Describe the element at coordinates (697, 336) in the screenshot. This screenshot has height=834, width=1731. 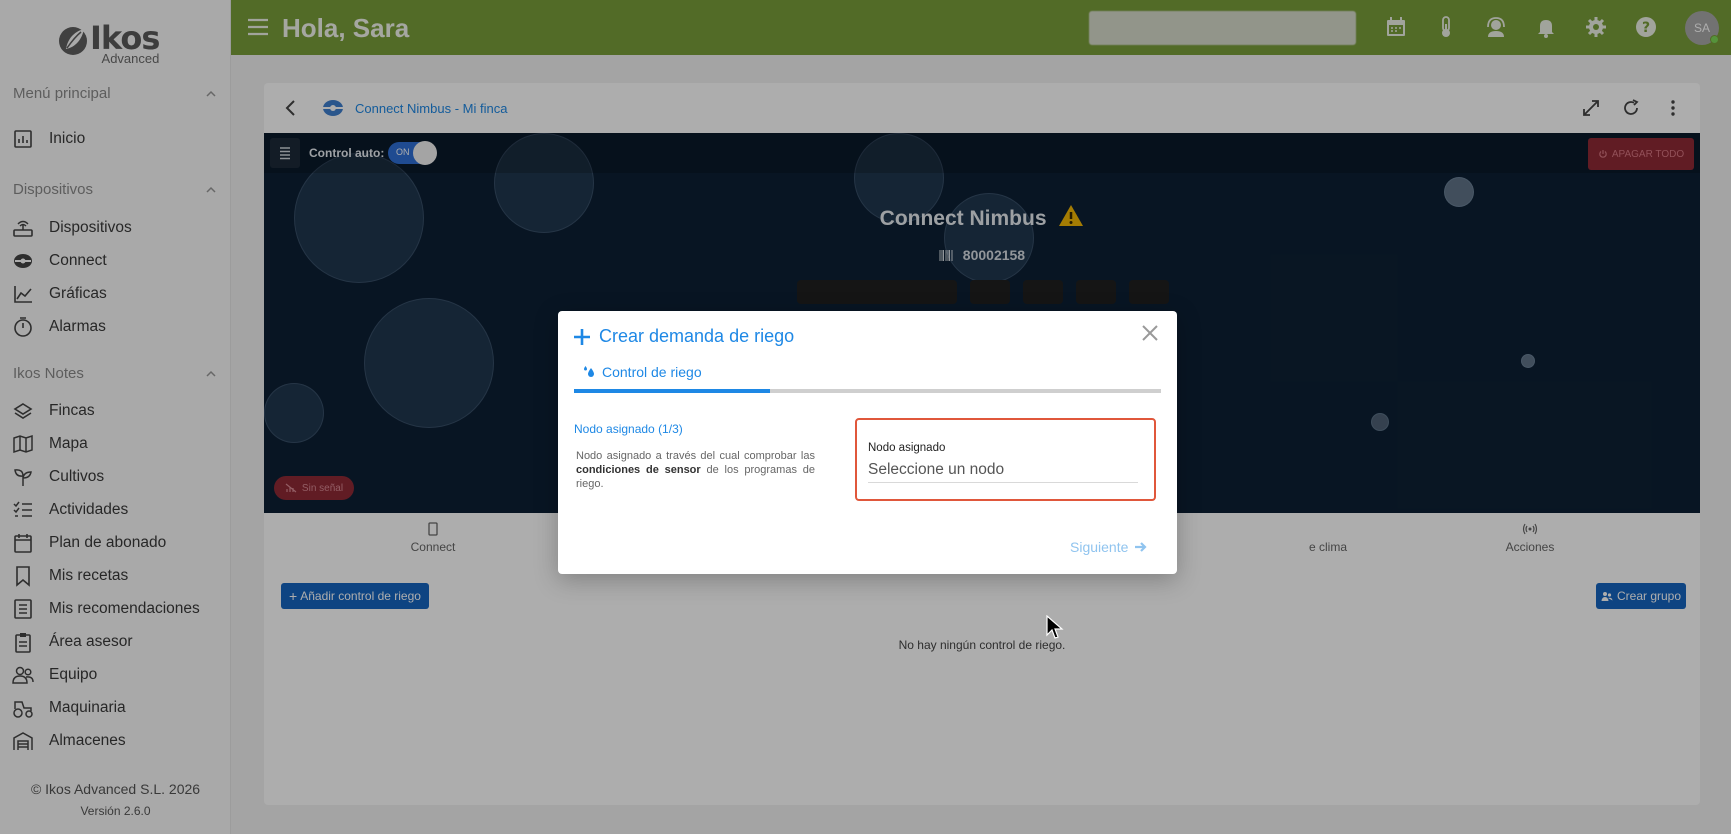
I see `dialog-title: Crear demanda de riego` at that location.